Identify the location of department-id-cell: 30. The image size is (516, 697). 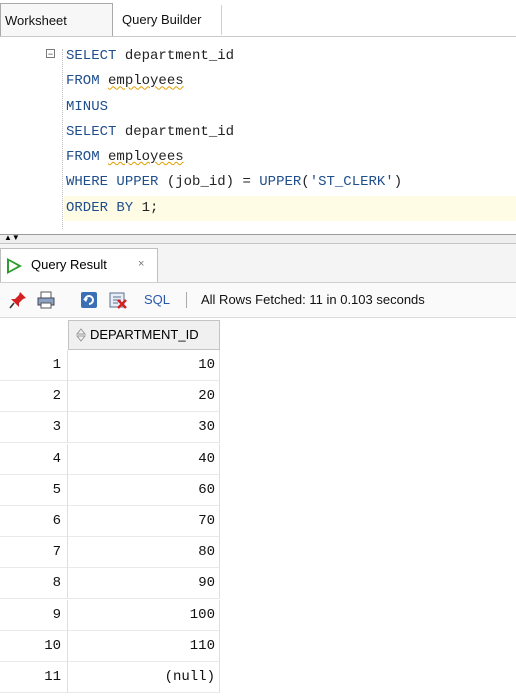
(144, 428).